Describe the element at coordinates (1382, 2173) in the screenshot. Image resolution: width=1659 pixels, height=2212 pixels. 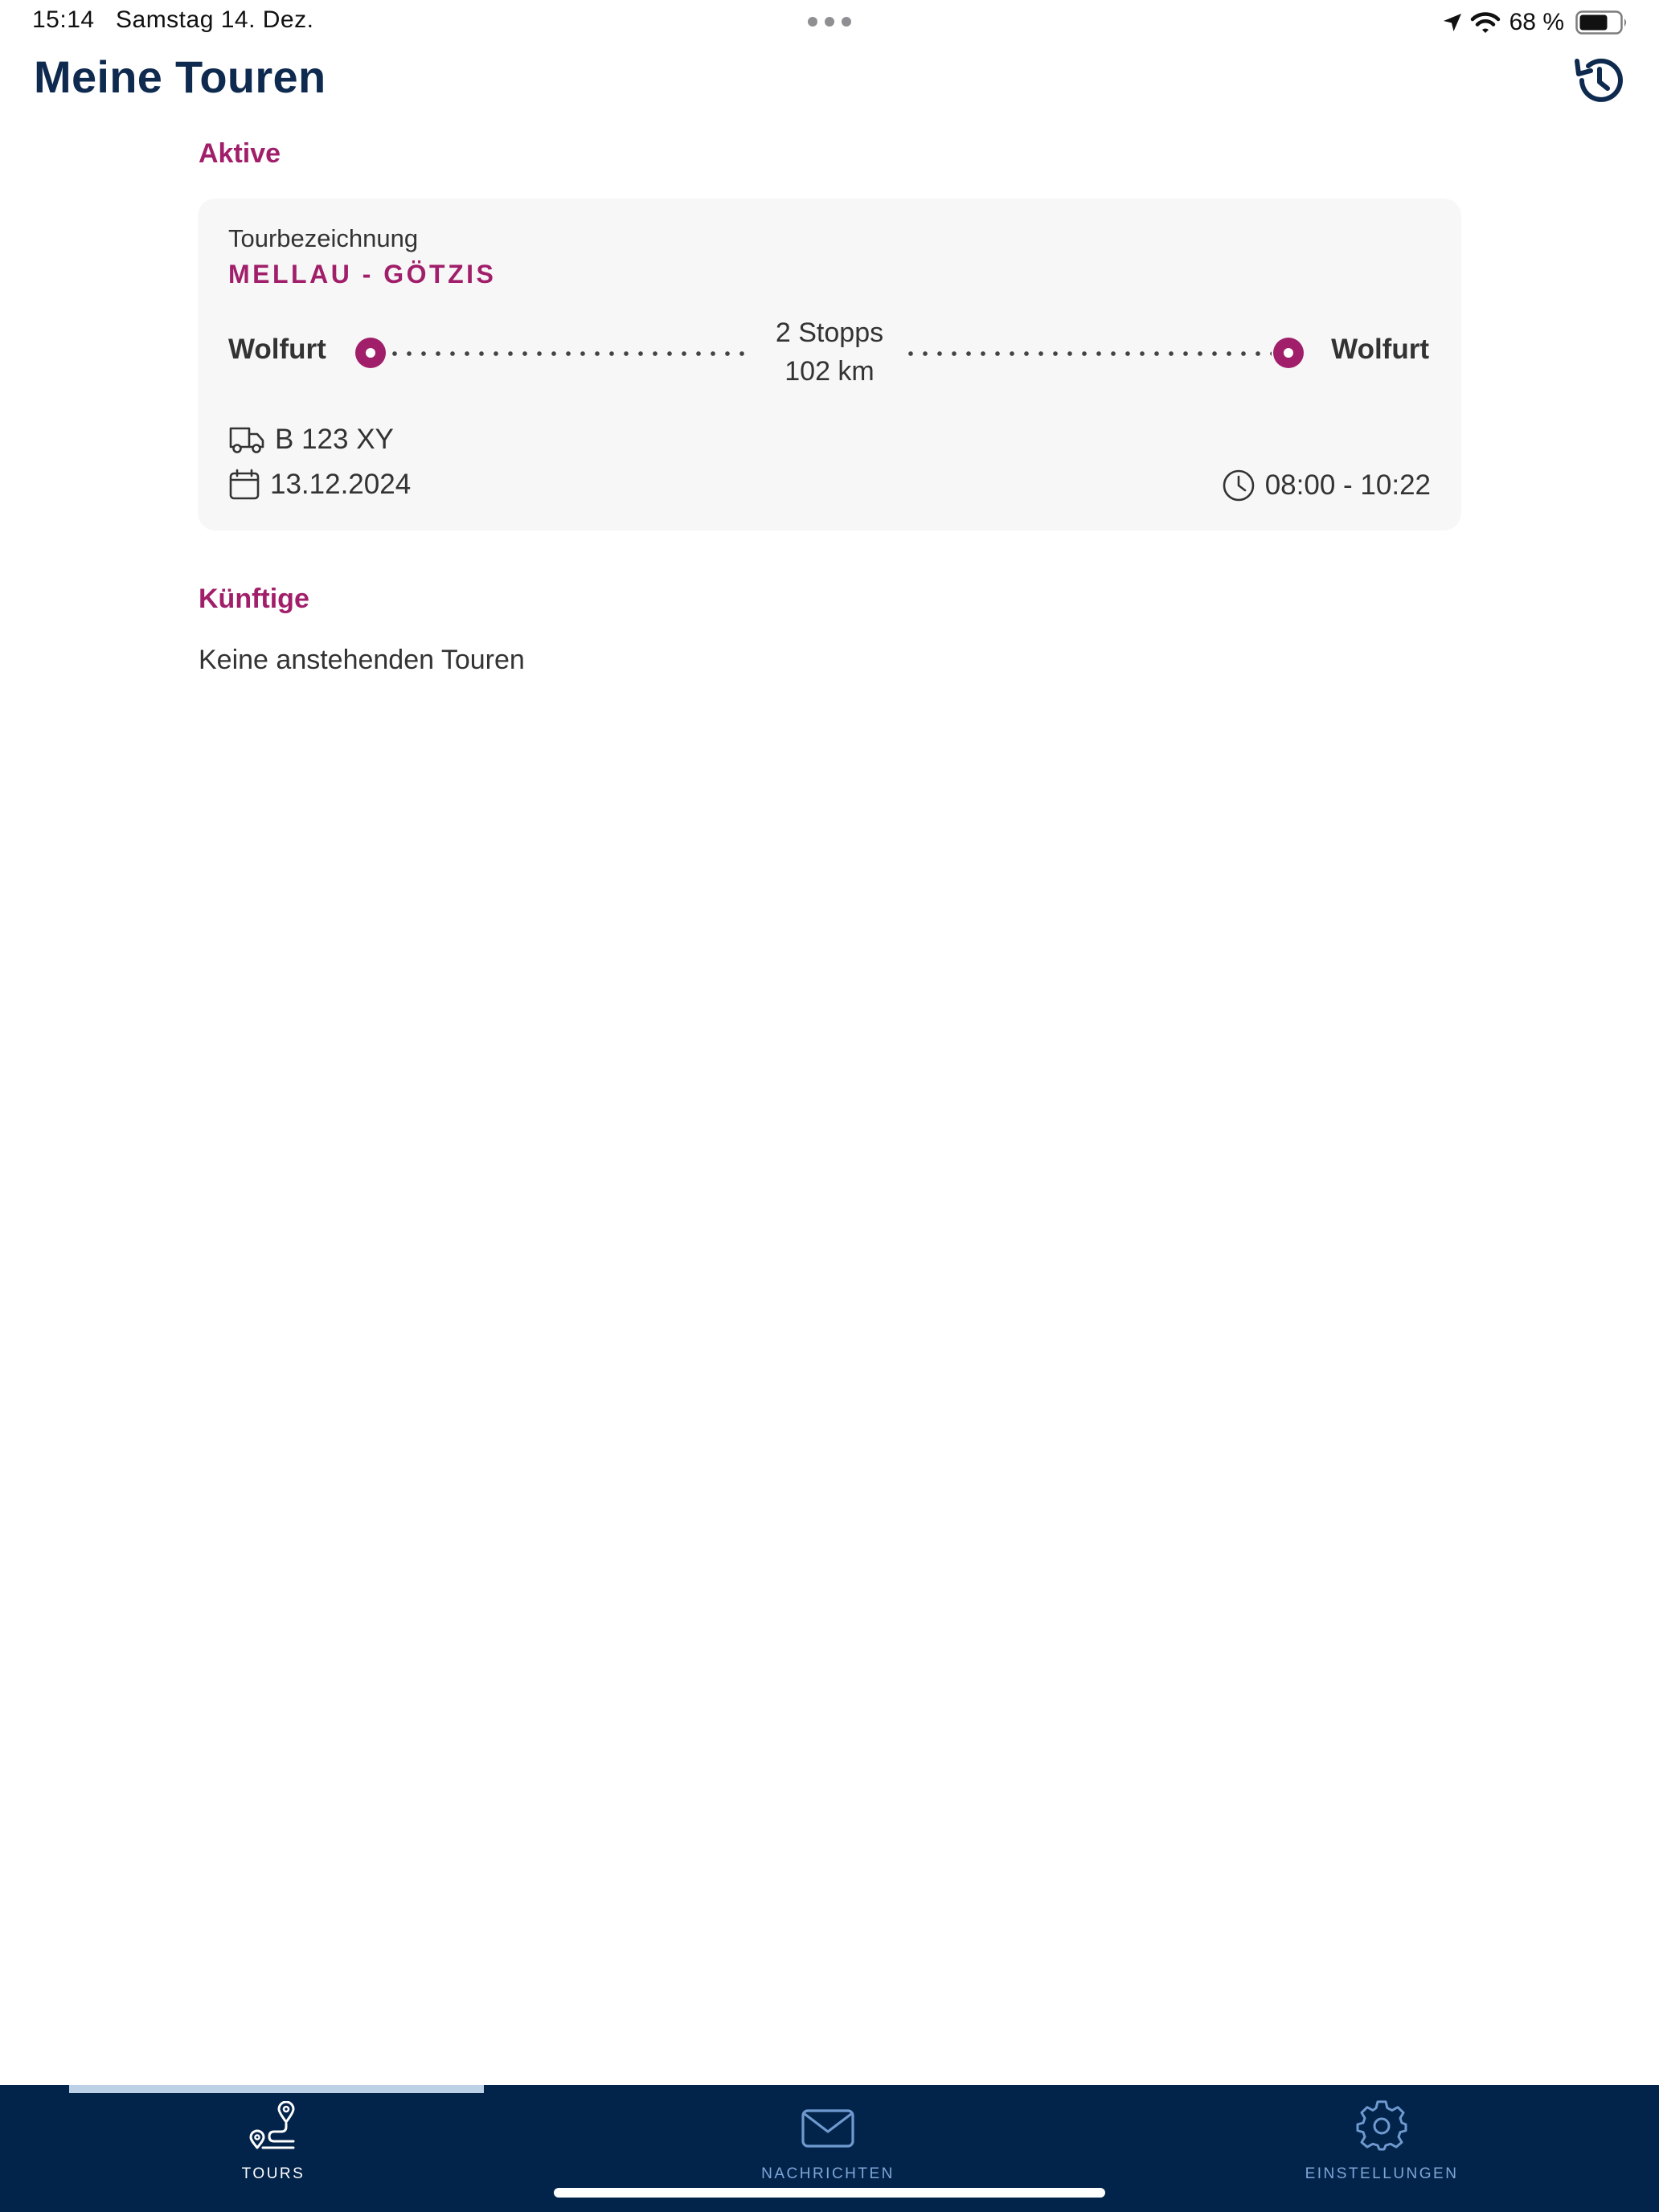
I see `tab-settings-label: EINSTELLUNGEN` at that location.